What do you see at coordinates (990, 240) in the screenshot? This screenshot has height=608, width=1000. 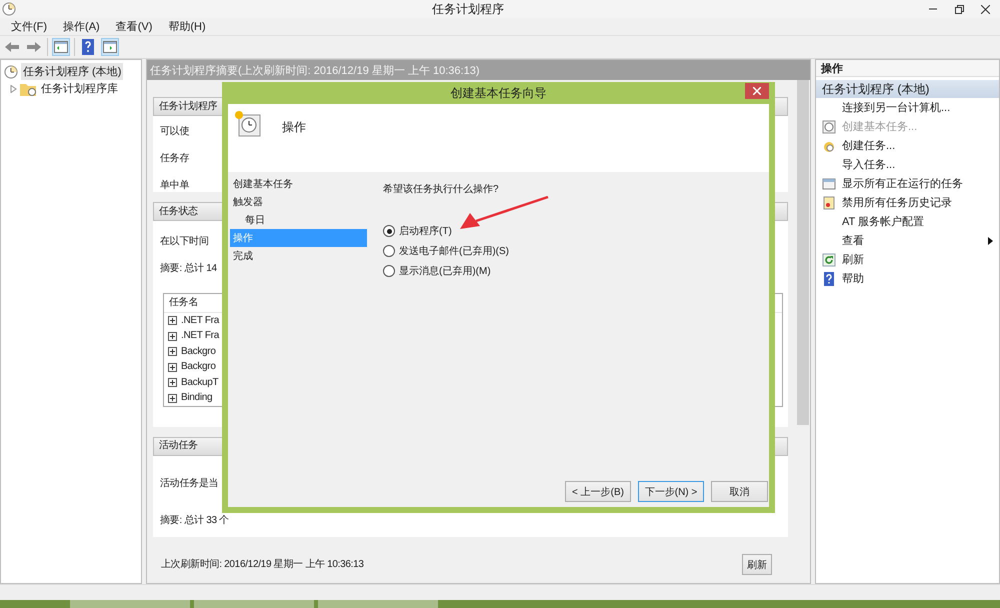 I see `submenu-arrow-icon` at bounding box center [990, 240].